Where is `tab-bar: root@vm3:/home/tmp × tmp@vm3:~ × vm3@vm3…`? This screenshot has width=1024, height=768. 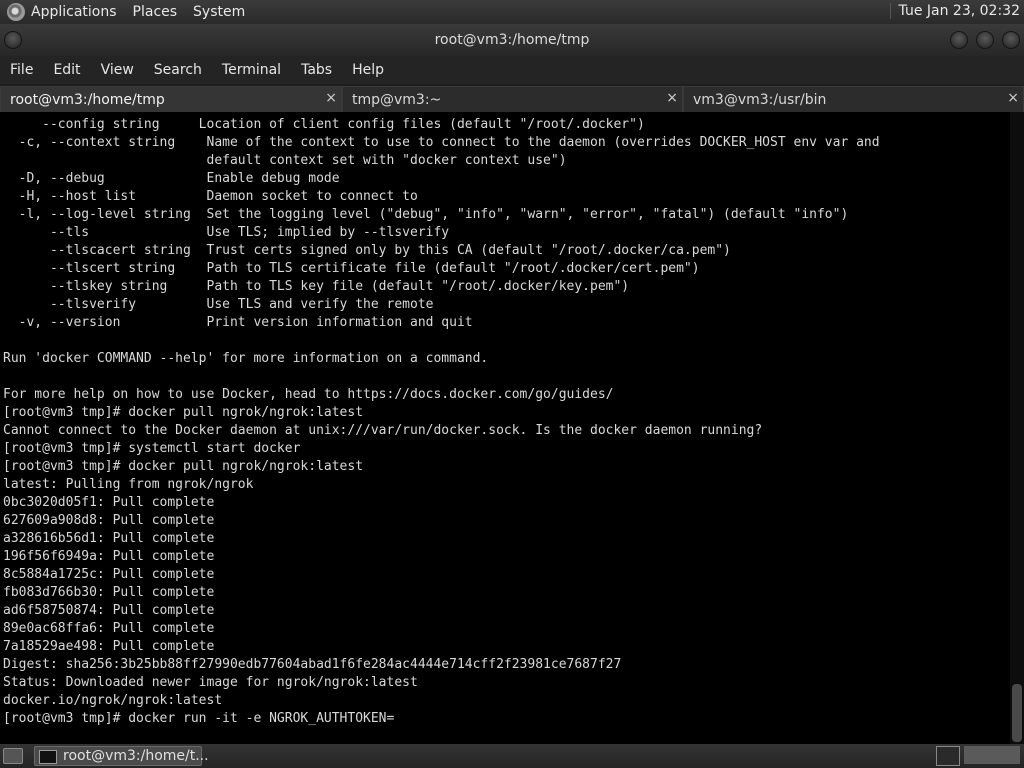 tab-bar: root@vm3:/home/tmp × tmp@vm3:~ × vm3@vm3… is located at coordinates (512, 98).